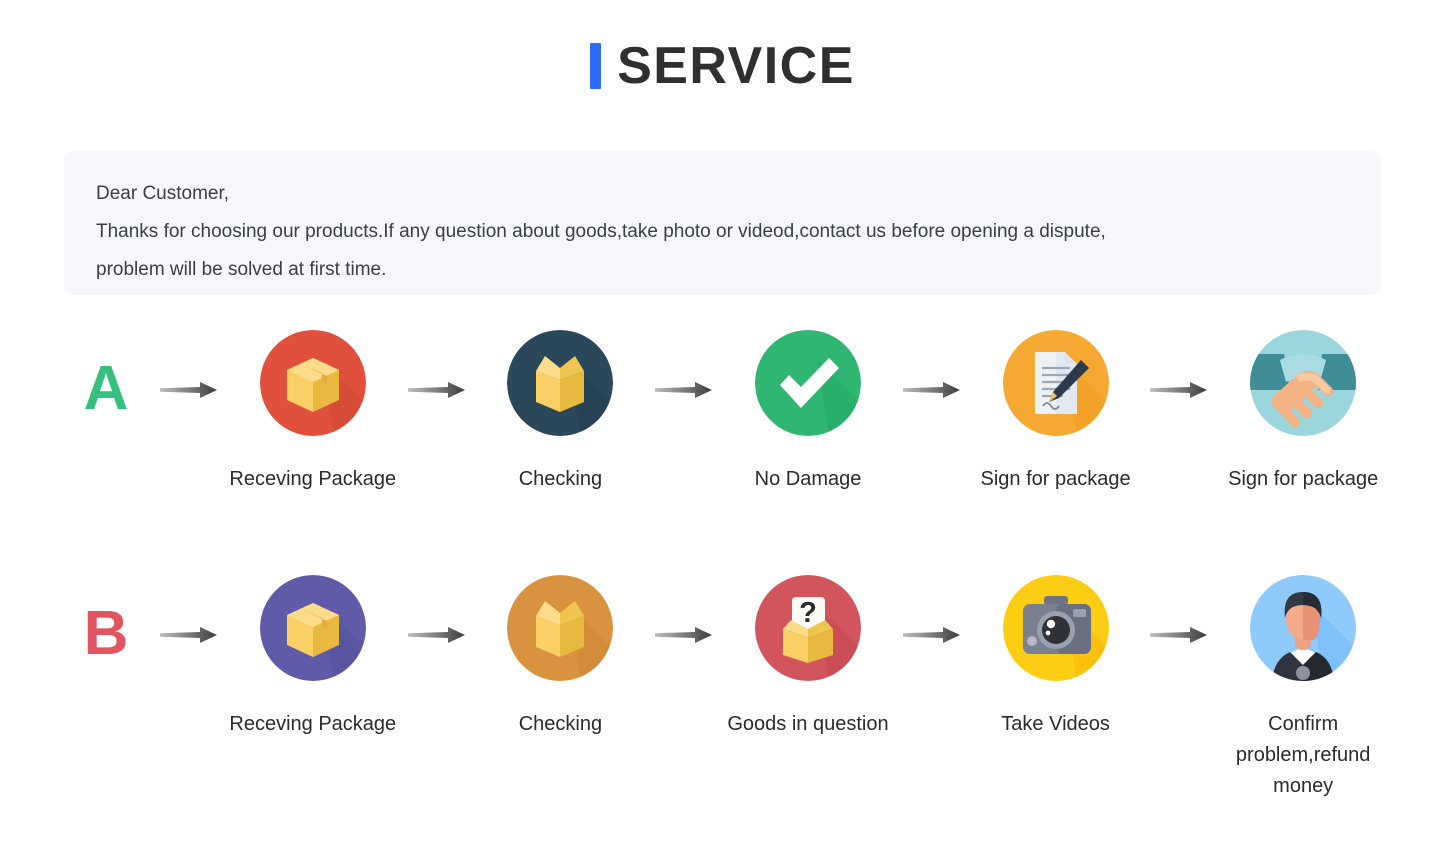 This screenshot has height=853, width=1445. I want to click on question-box-icon: ?, so click(807, 628).